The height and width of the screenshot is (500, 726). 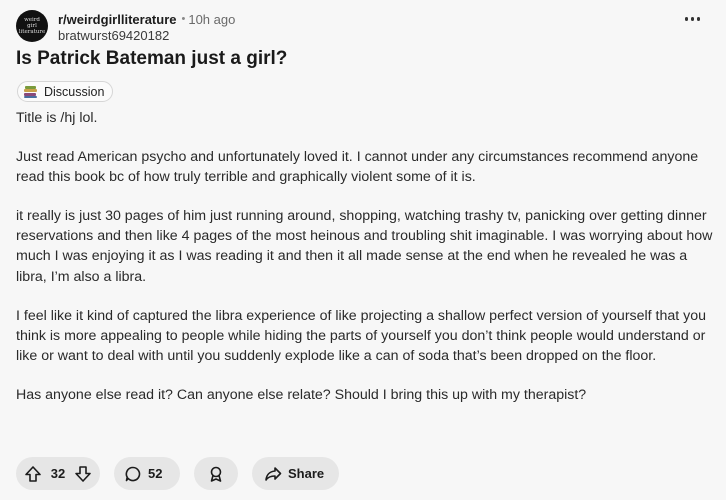 I want to click on action-bar: 32 52 Share, so click(x=177, y=473).